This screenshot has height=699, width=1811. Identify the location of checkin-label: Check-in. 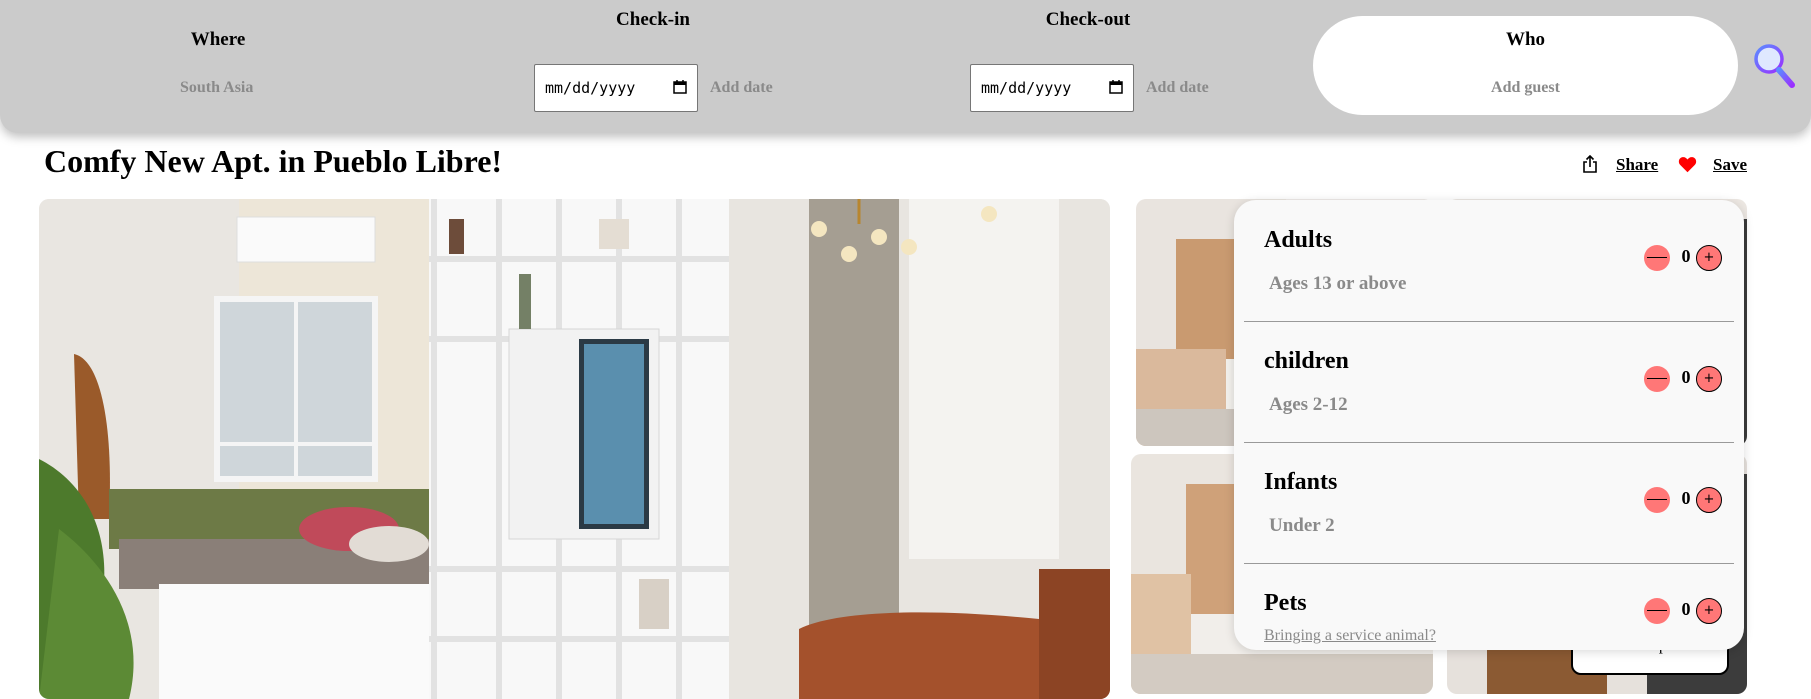
(653, 19).